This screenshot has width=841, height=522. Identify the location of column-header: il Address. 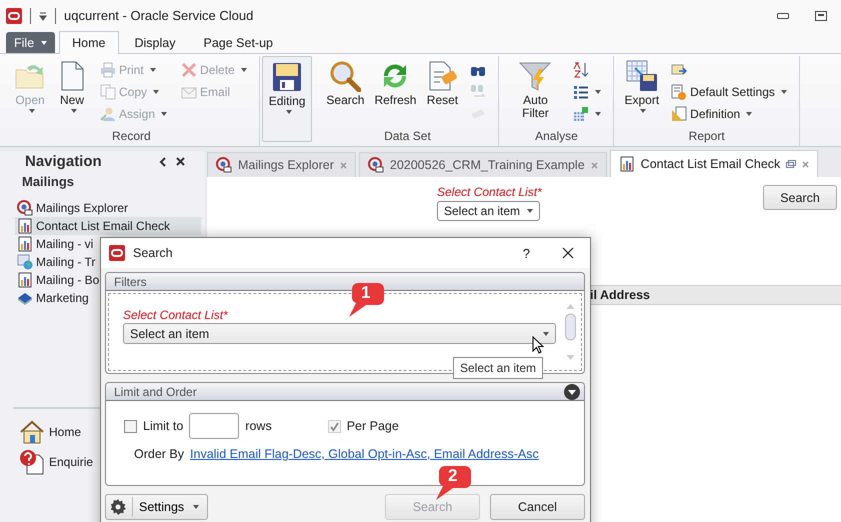
(620, 295).